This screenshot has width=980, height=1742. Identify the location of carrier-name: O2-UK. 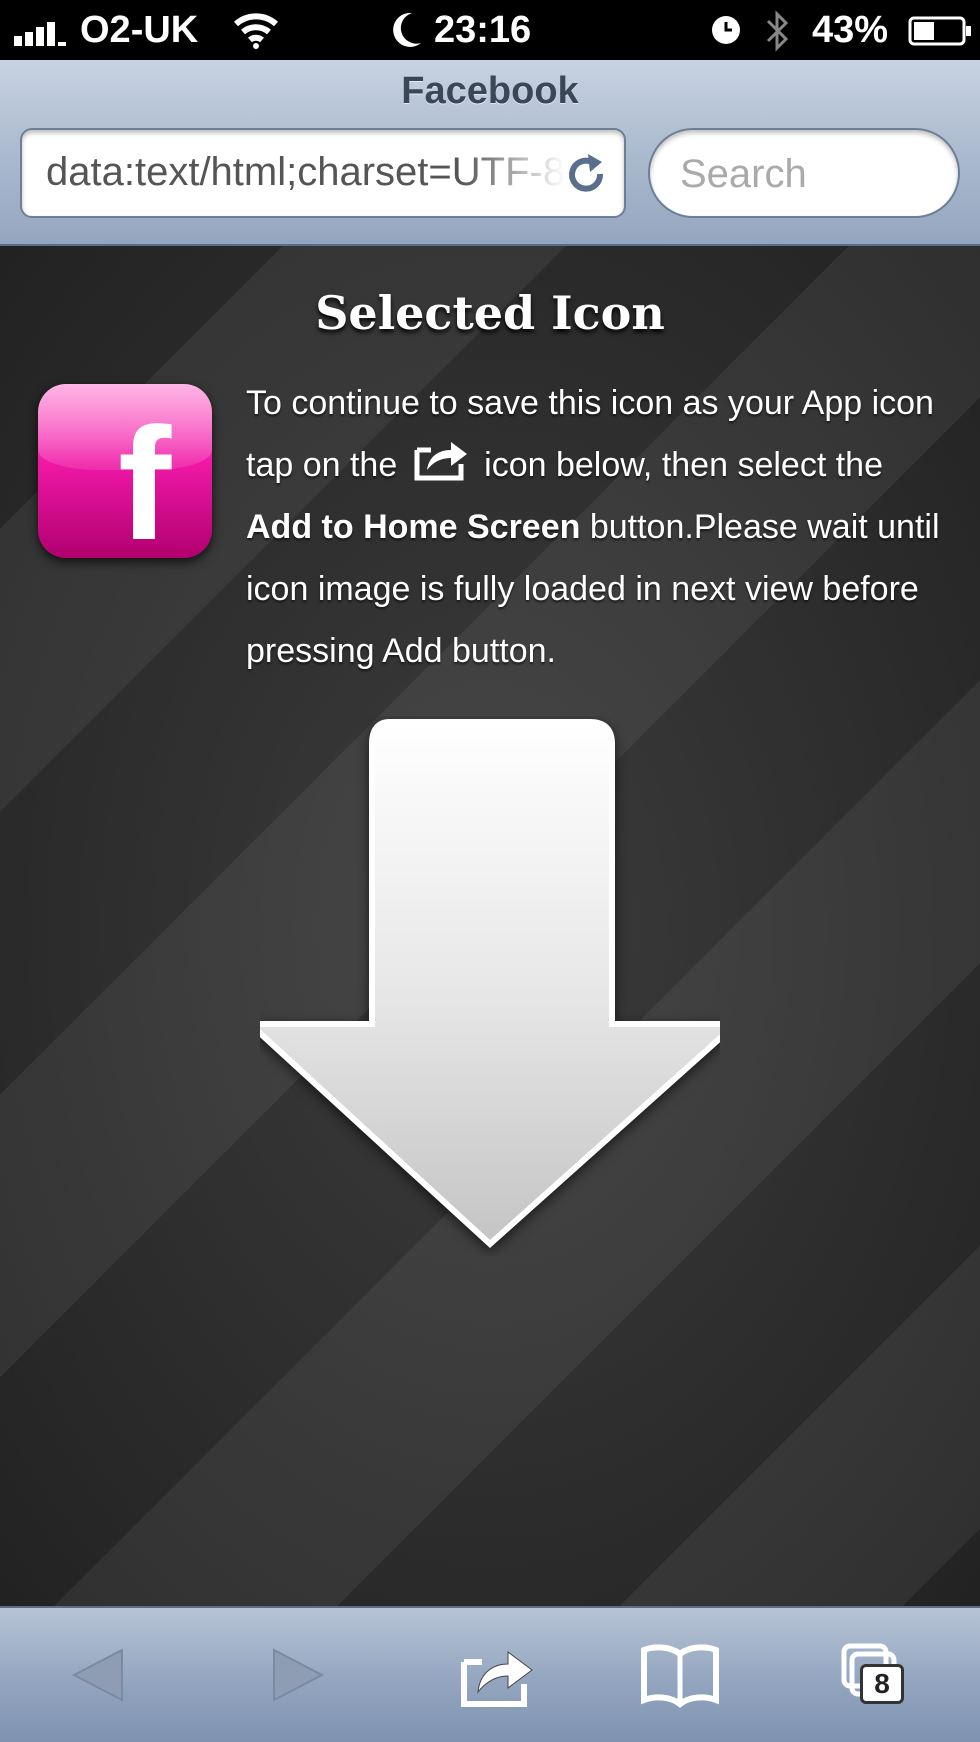
(139, 30).